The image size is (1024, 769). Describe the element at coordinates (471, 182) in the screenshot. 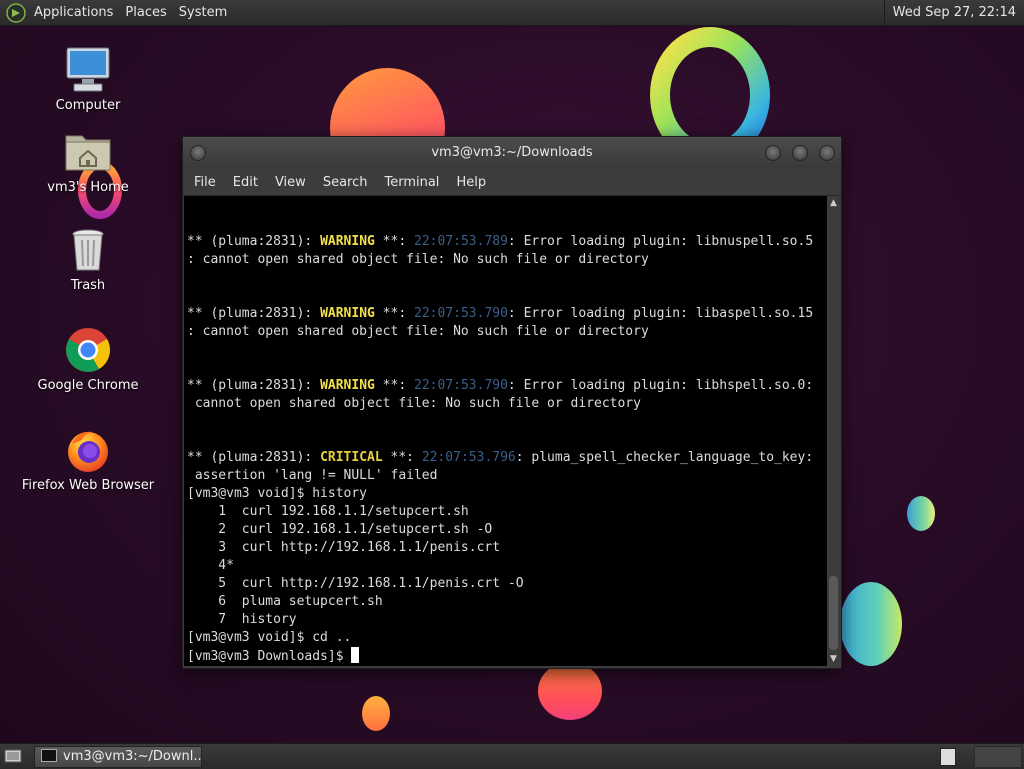

I see `menu-help: Help` at that location.